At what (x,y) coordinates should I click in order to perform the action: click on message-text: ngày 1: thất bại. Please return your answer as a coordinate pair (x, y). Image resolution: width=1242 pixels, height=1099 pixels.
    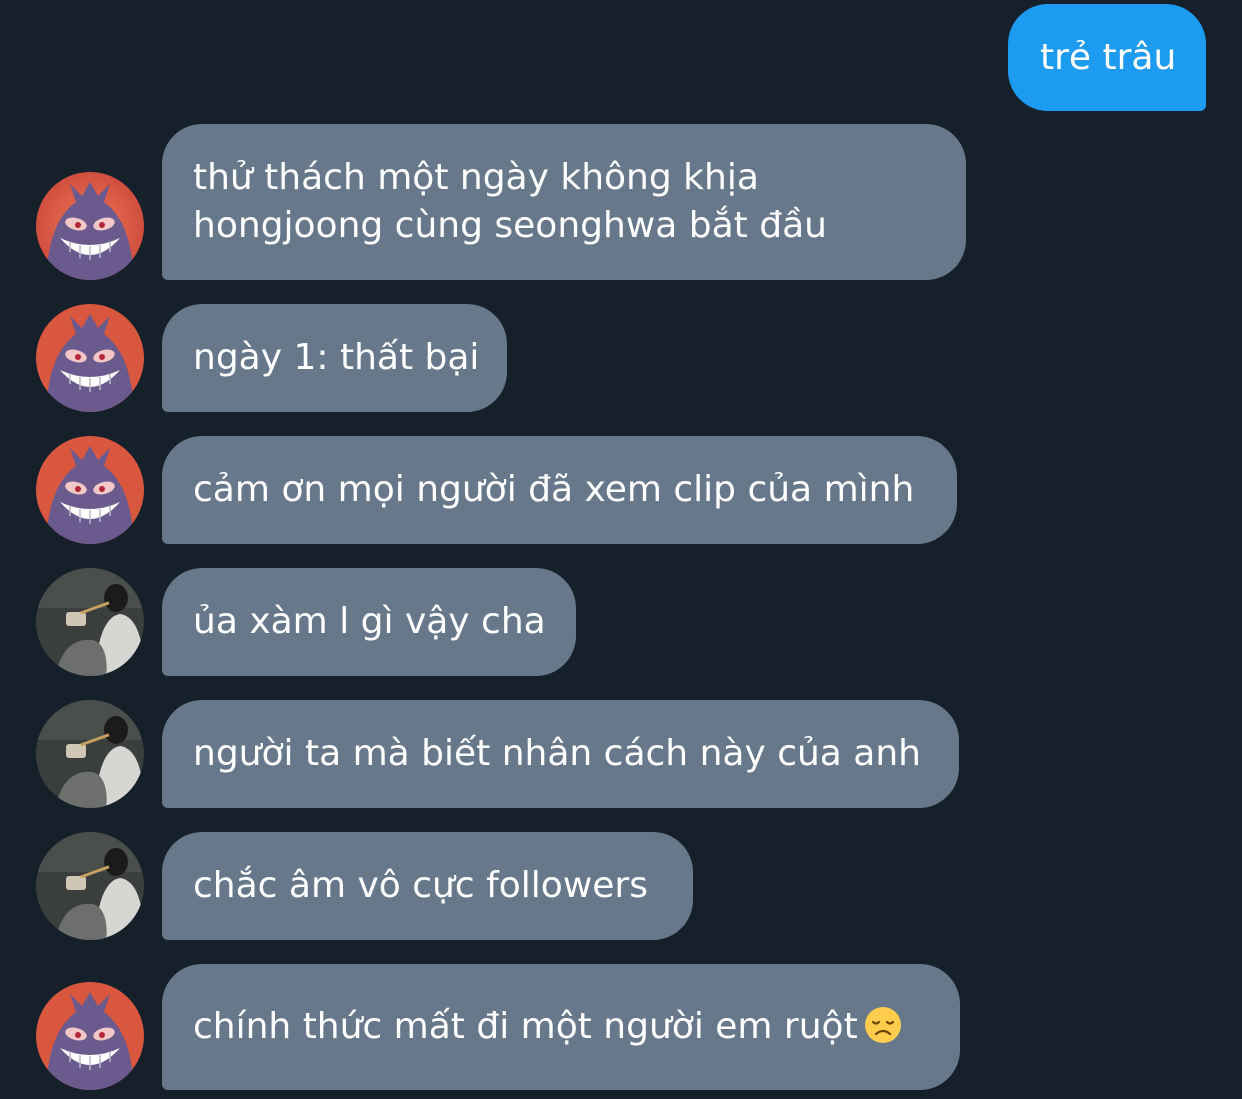
    Looking at the image, I should click on (336, 357).